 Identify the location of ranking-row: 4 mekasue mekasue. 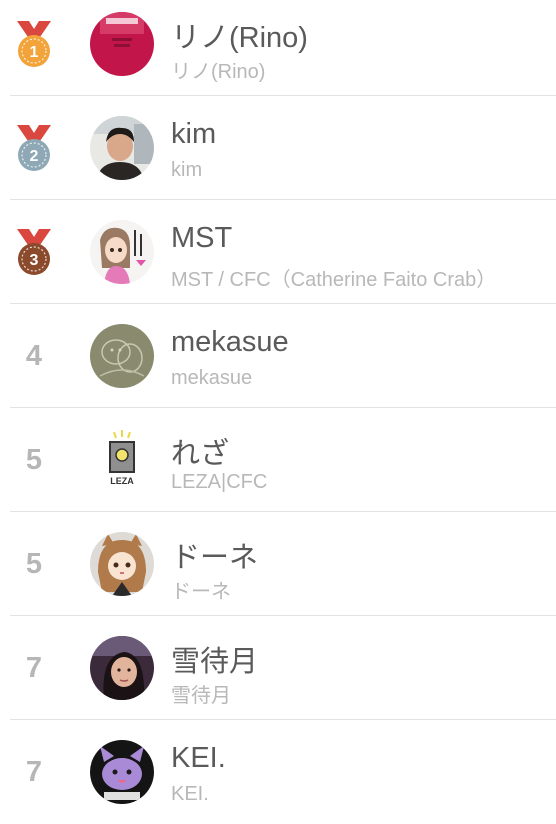
(278, 356).